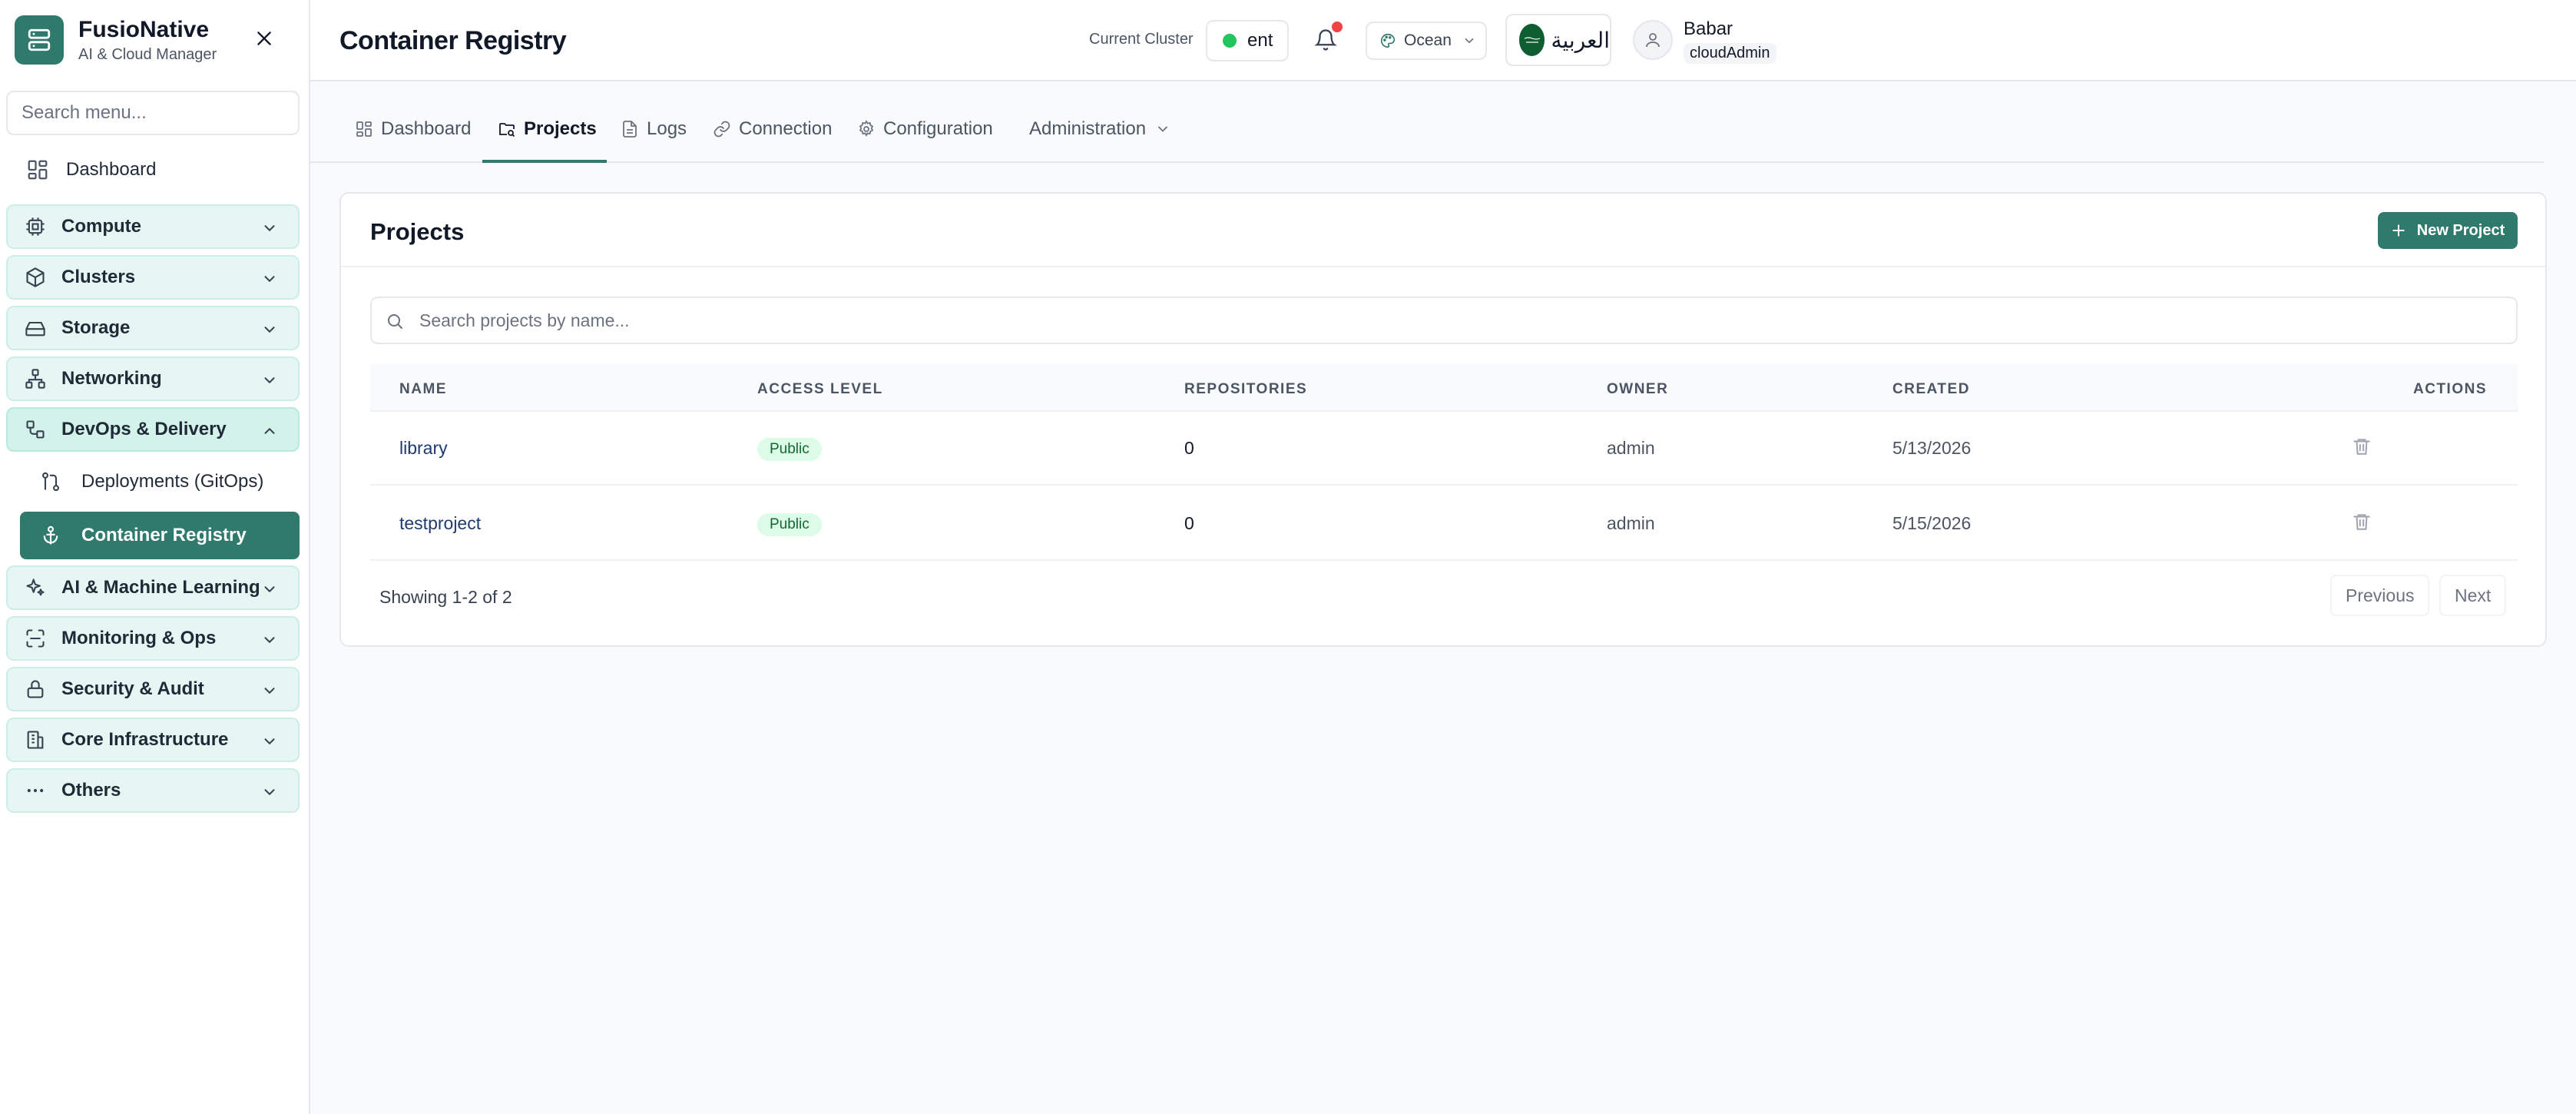 The height and width of the screenshot is (1114, 2576). What do you see at coordinates (820, 389) in the screenshot?
I see `column-header-access: ACCESS LEVEL` at bounding box center [820, 389].